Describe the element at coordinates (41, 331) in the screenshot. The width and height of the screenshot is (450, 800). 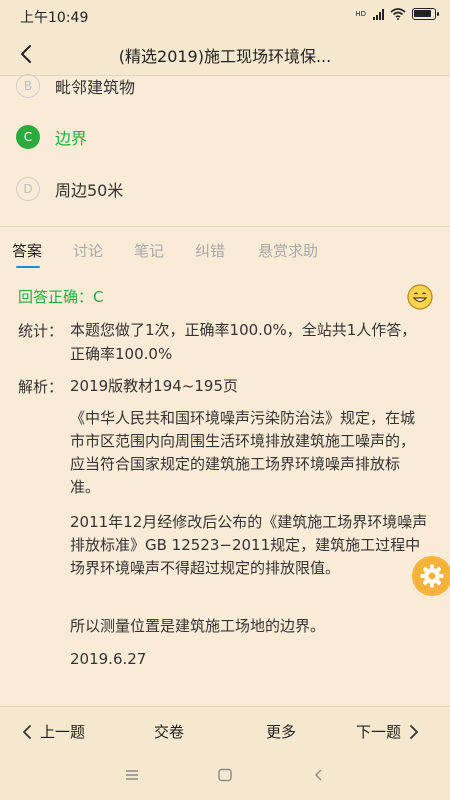
I see `stats-label: 统计：` at that location.